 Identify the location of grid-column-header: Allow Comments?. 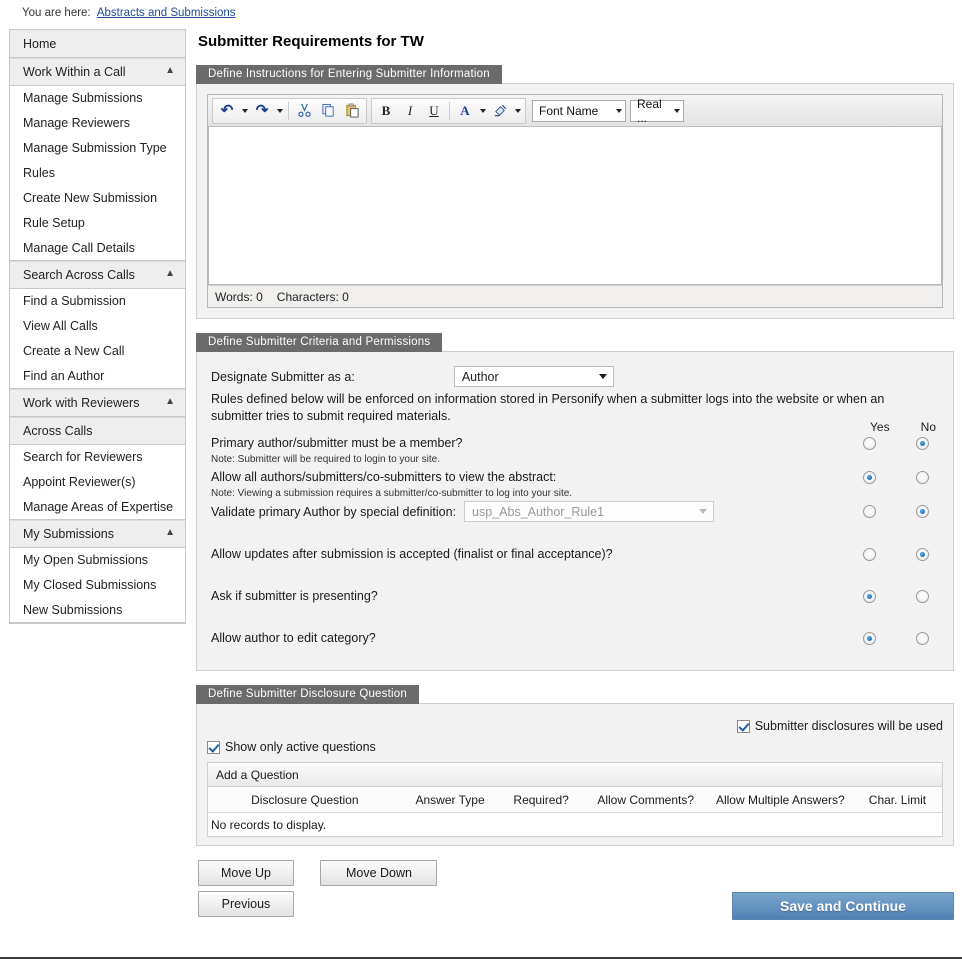
(646, 800).